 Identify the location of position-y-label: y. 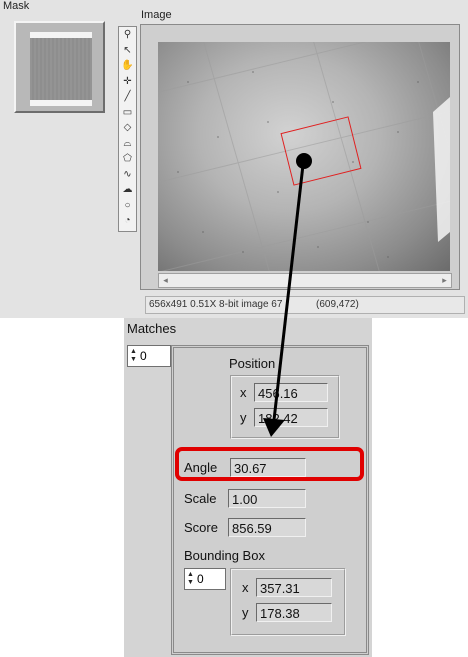
(243, 417).